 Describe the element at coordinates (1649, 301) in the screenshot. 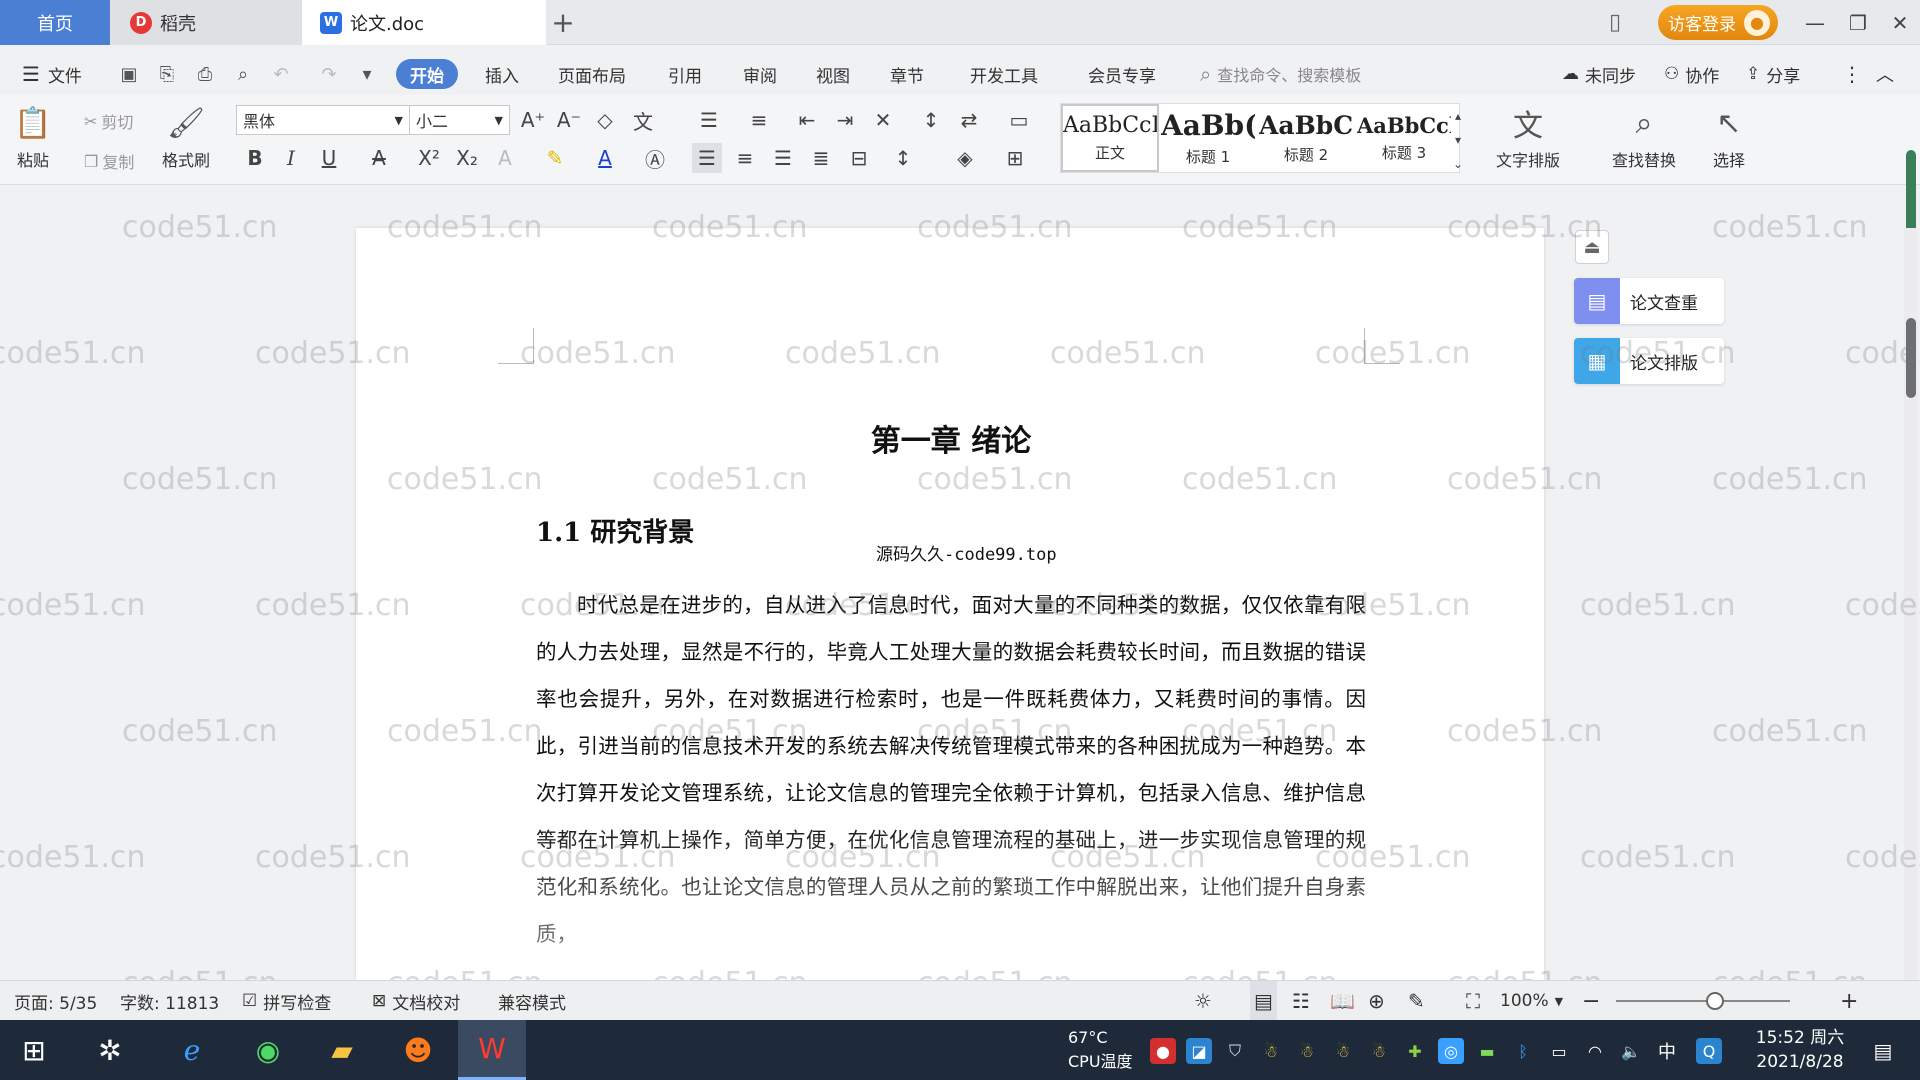

I see `paper-check-button: ▤ 论文查重` at that location.